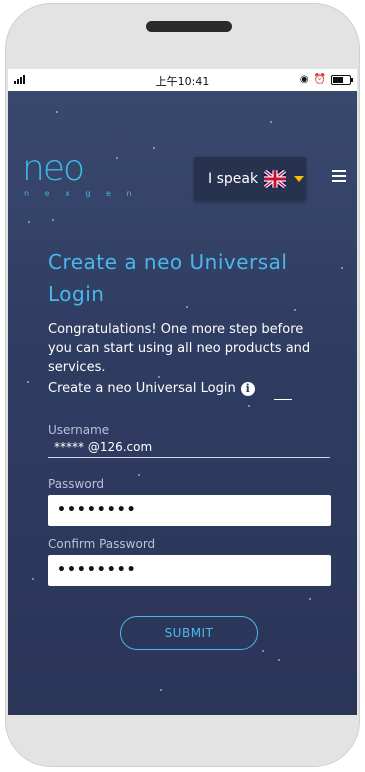 This screenshot has width=365, height=772. Describe the element at coordinates (142, 388) in the screenshot. I see `info-text: Create a neo Universal Login` at that location.